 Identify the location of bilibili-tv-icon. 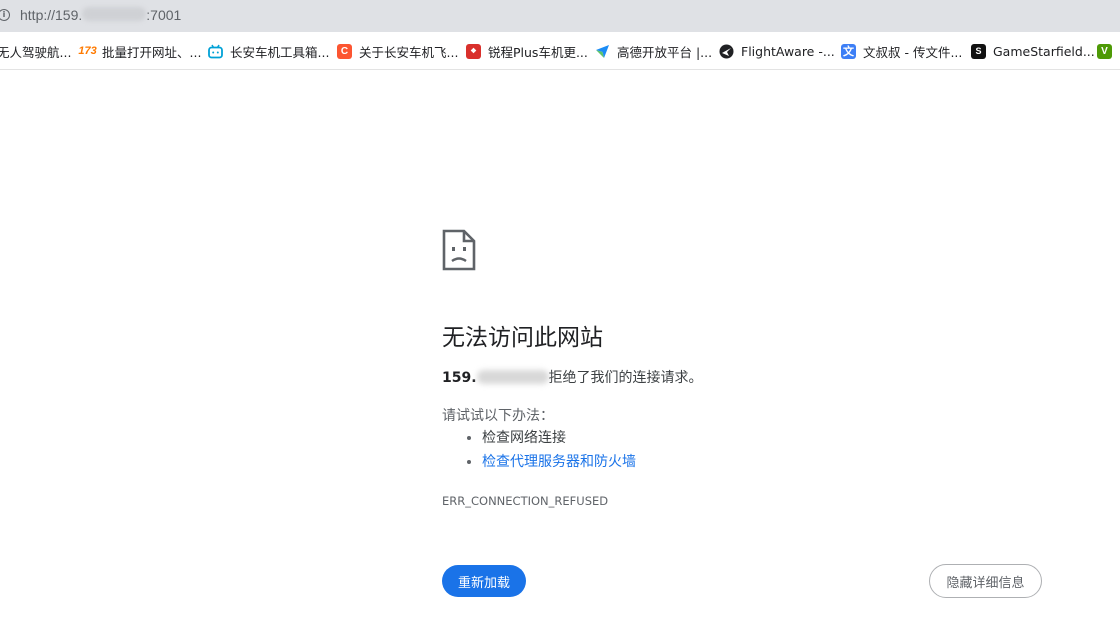
(215, 51).